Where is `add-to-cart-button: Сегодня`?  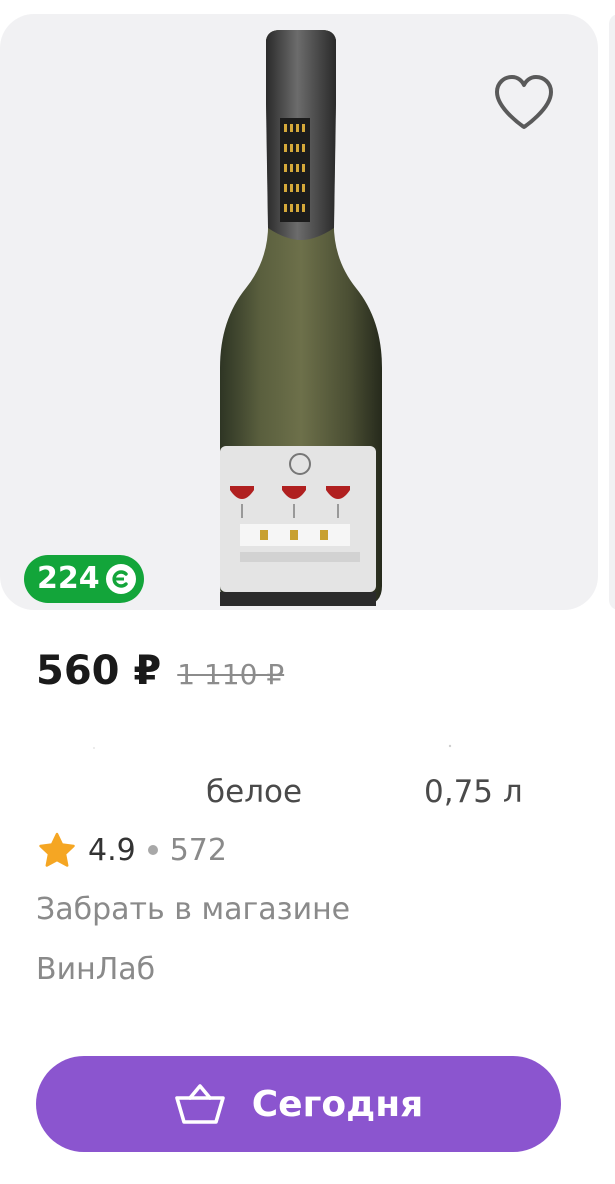
add-to-cart-button: Сегодня is located at coordinates (298, 1104).